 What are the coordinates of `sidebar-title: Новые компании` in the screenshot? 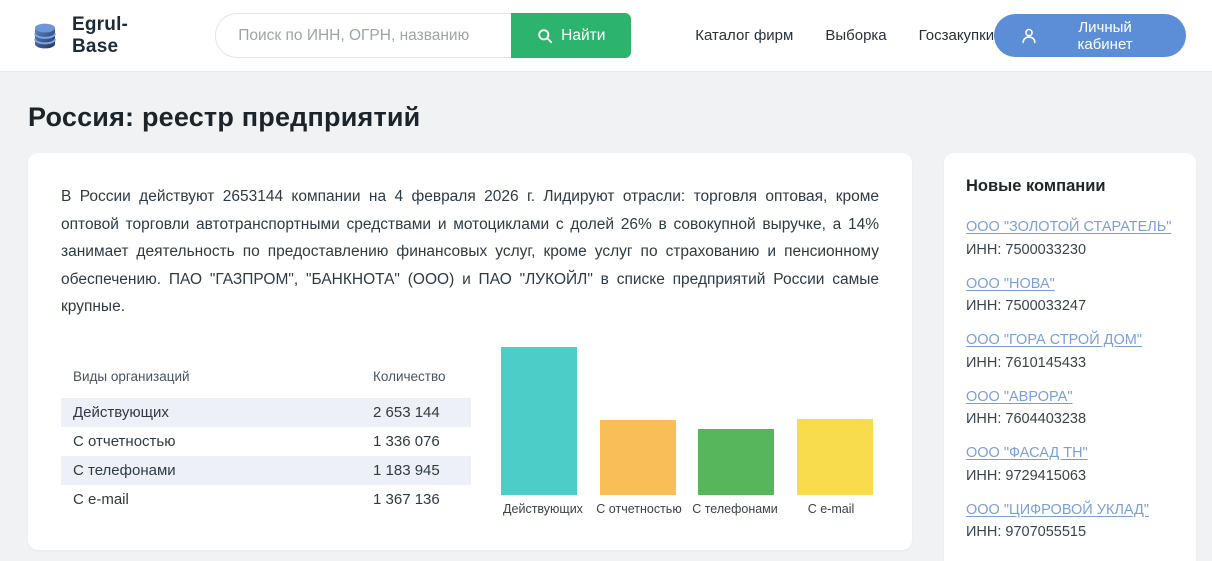 It's located at (1036, 186).